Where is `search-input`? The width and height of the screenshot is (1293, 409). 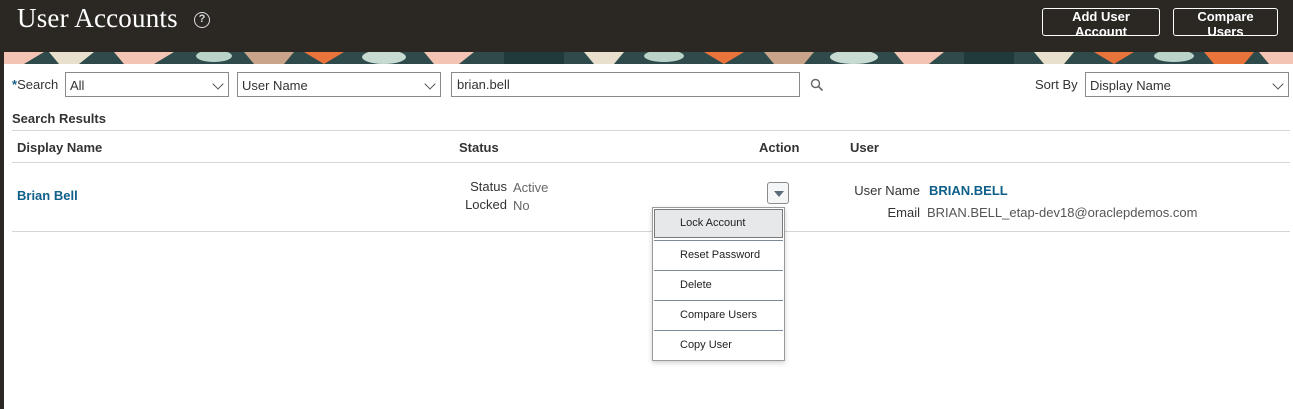
search-input is located at coordinates (625, 84).